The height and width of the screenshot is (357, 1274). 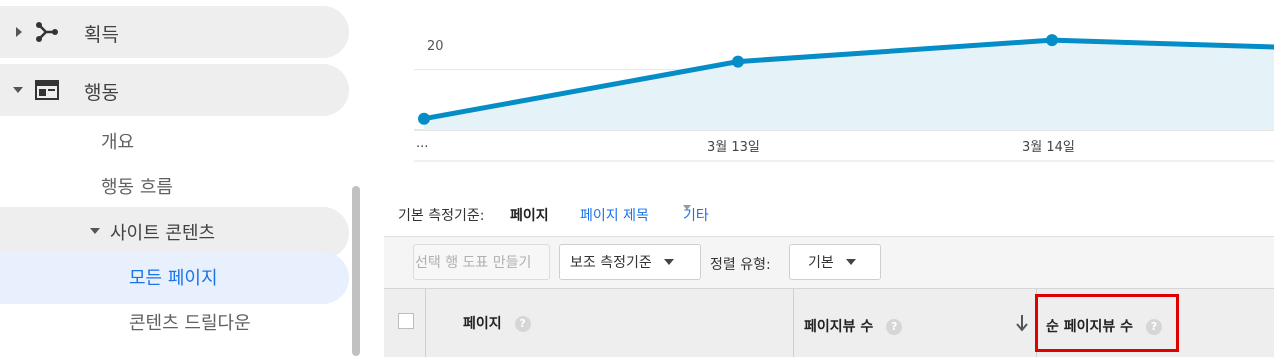 What do you see at coordinates (47, 32) in the screenshot?
I see `acquisition-icon` at bounding box center [47, 32].